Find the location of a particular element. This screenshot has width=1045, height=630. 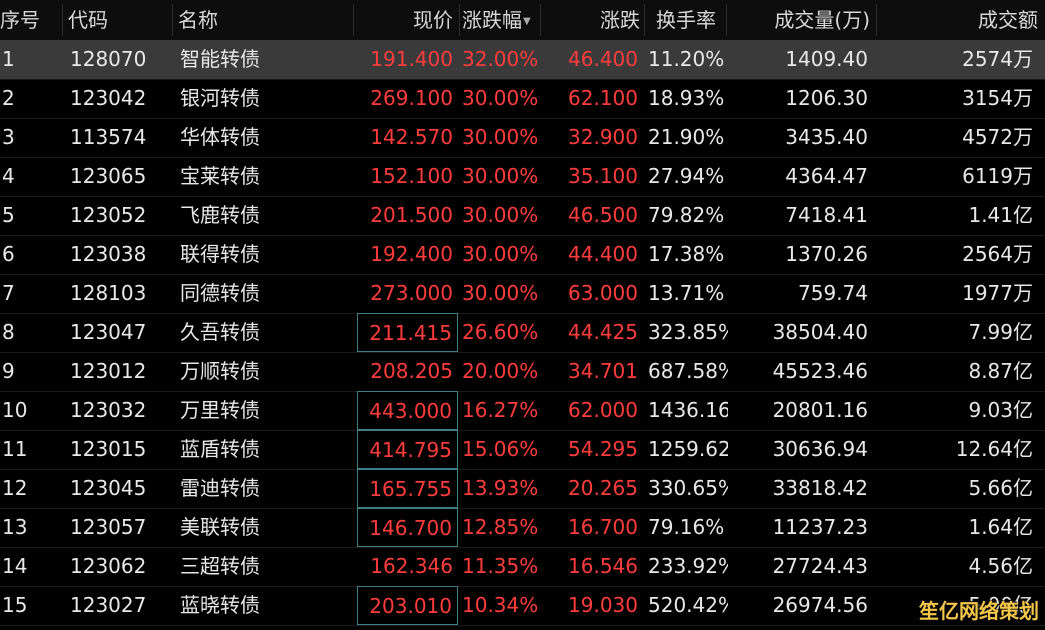

row-turnover: 1259.62 is located at coordinates (688, 449).